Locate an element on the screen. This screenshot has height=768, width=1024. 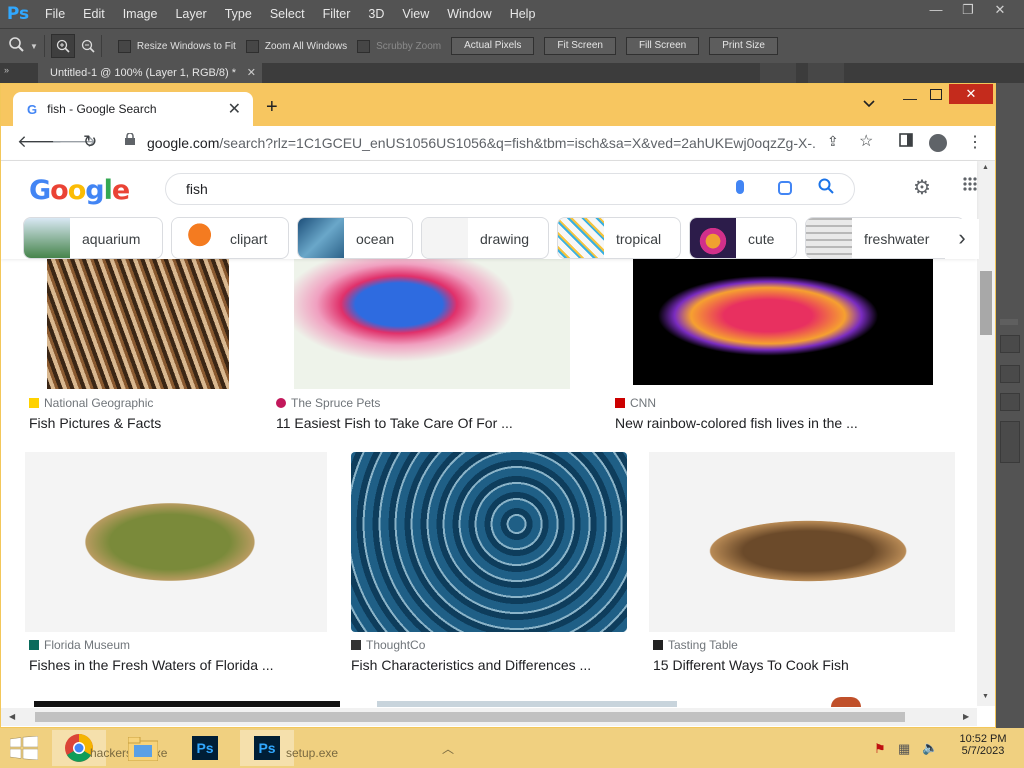
chip-clipart: clipart is located at coordinates (230, 238).